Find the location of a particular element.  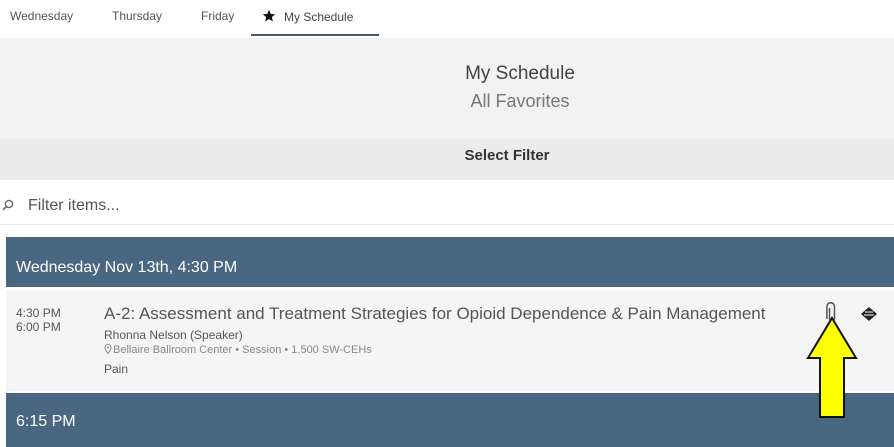

session-end-time: 6:00 PM is located at coordinates (38, 327).